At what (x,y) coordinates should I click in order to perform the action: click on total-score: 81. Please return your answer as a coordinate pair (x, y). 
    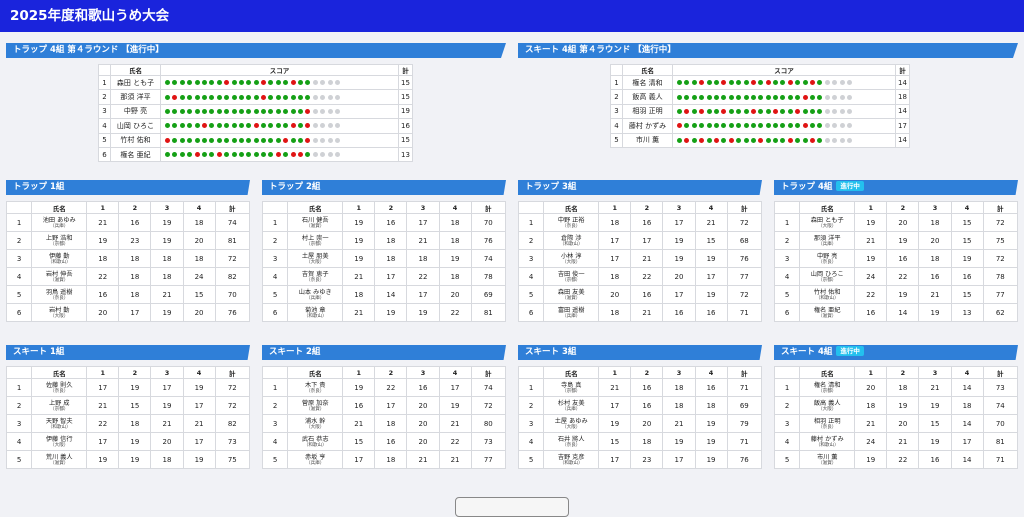
    Looking at the image, I should click on (488, 312).